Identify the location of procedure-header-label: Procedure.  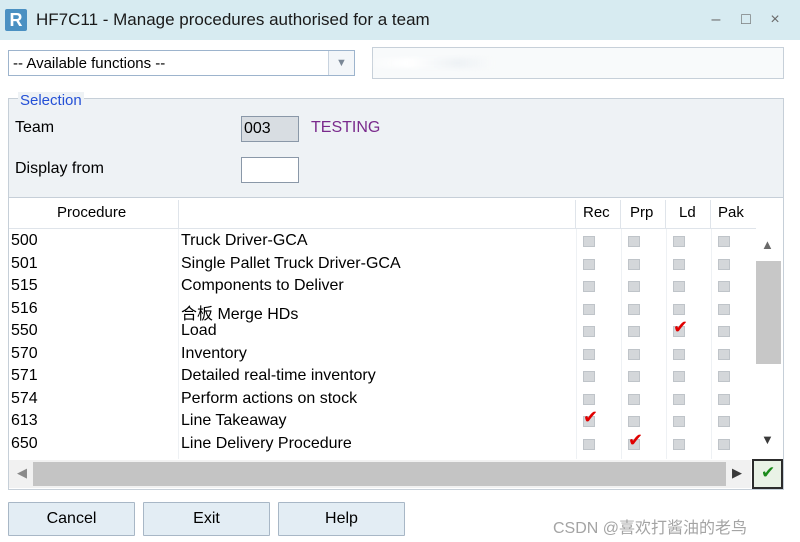
(92, 212).